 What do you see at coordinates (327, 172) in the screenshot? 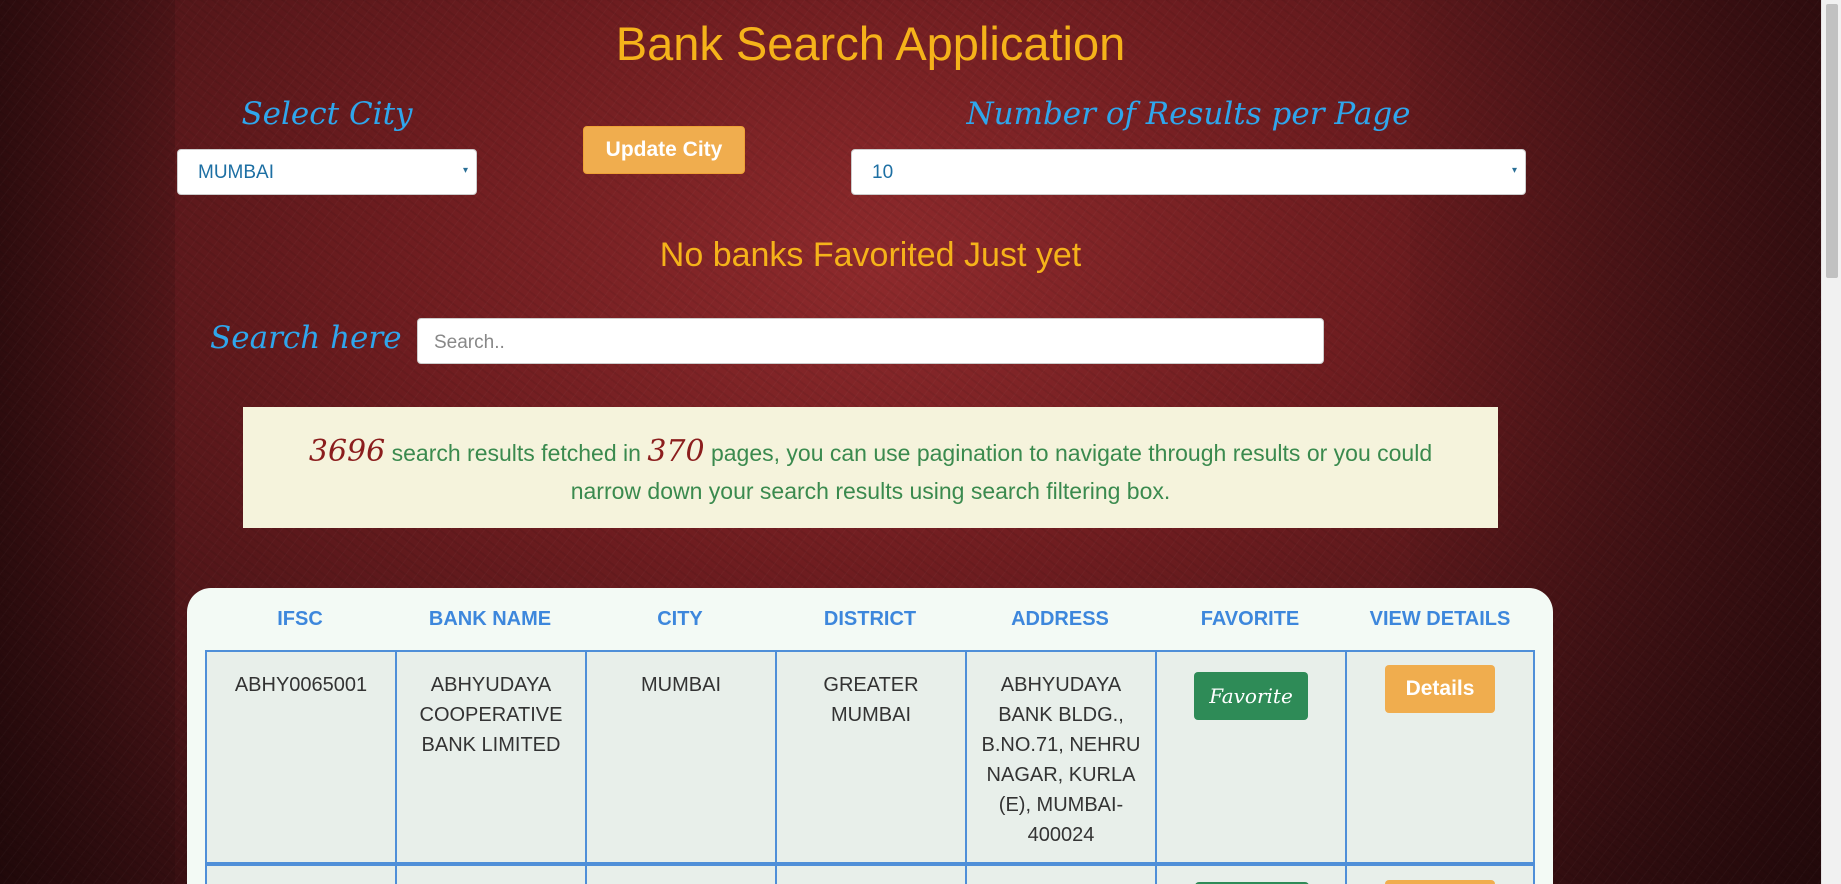
I see `city-select: MUMBAI ▾` at bounding box center [327, 172].